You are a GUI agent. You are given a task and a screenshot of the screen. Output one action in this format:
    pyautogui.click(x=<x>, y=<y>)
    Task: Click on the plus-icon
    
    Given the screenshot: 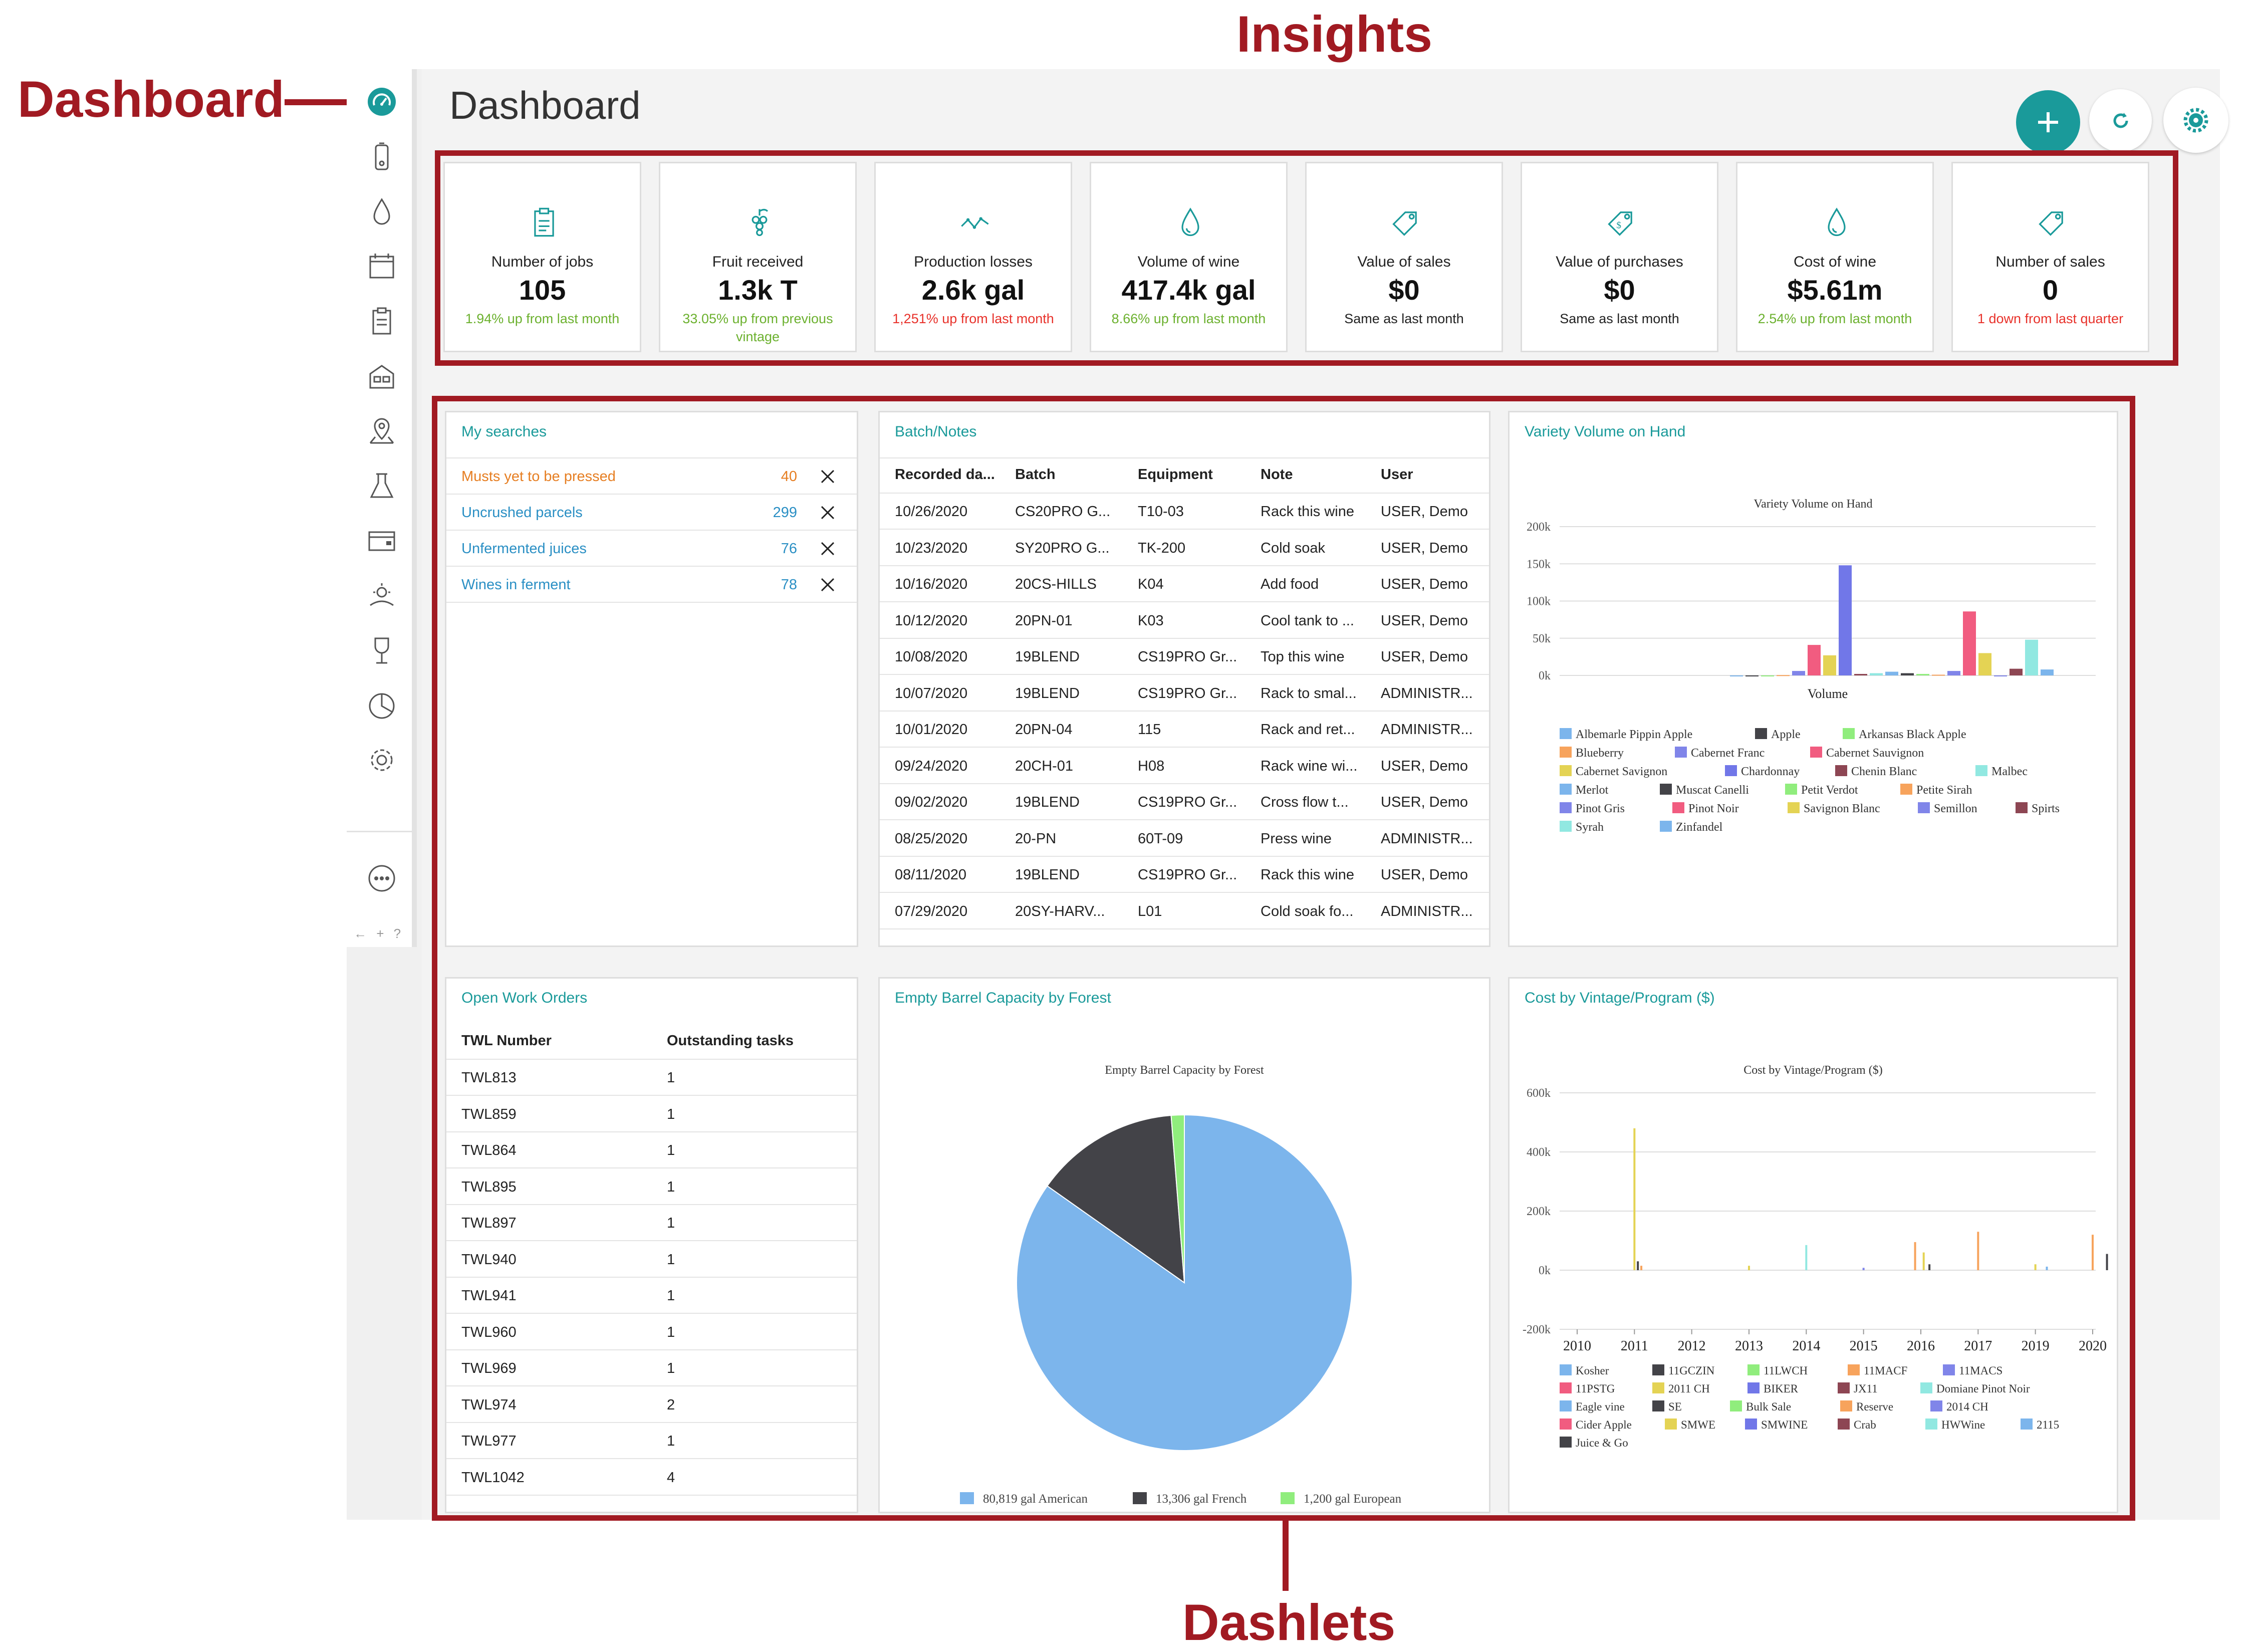 What is the action you would take?
    pyautogui.click(x=2048, y=122)
    